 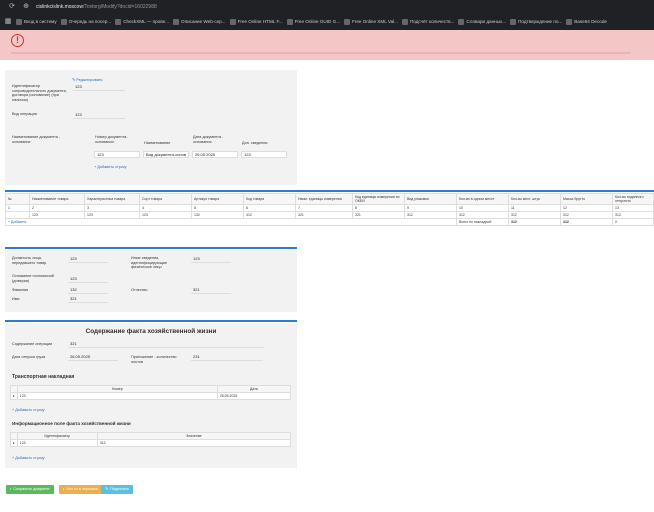 I want to click on site-info-icon: ⊕, so click(x=26, y=7).